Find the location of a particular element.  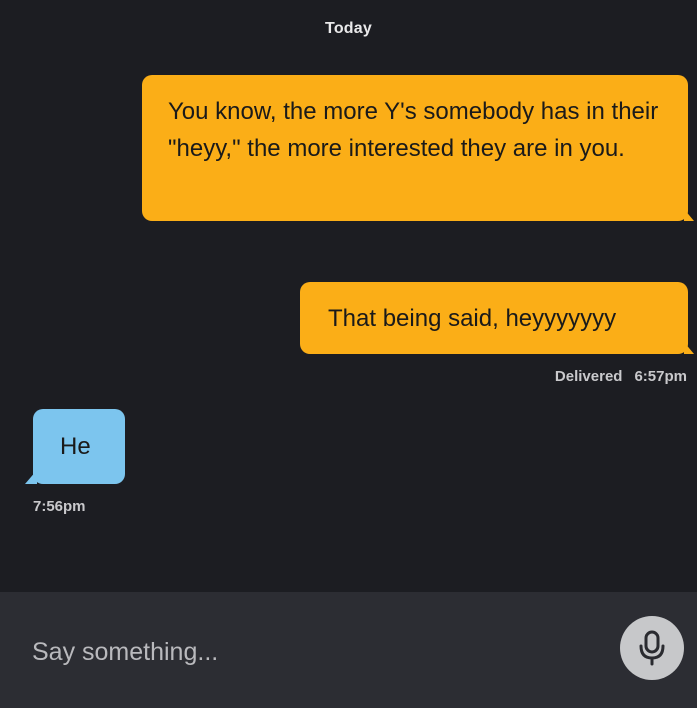

delivery-status: Delivered 6:57pm is located at coordinates (621, 376).